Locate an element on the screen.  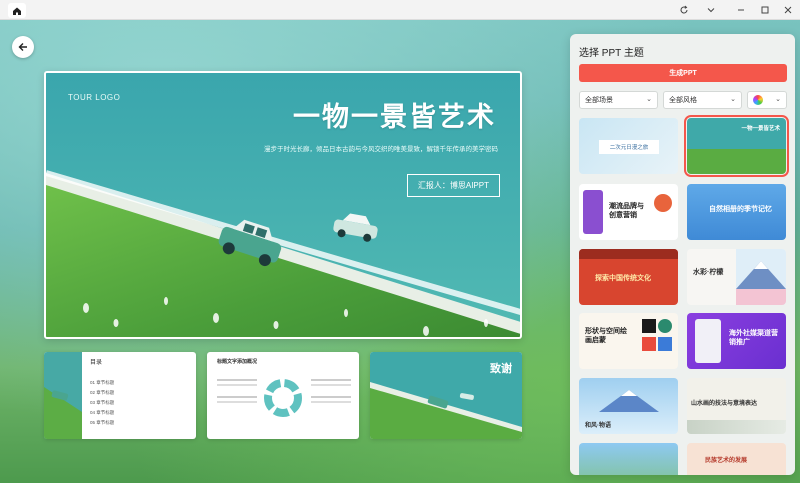
arrow-left-icon is located at coordinates (22, 47).